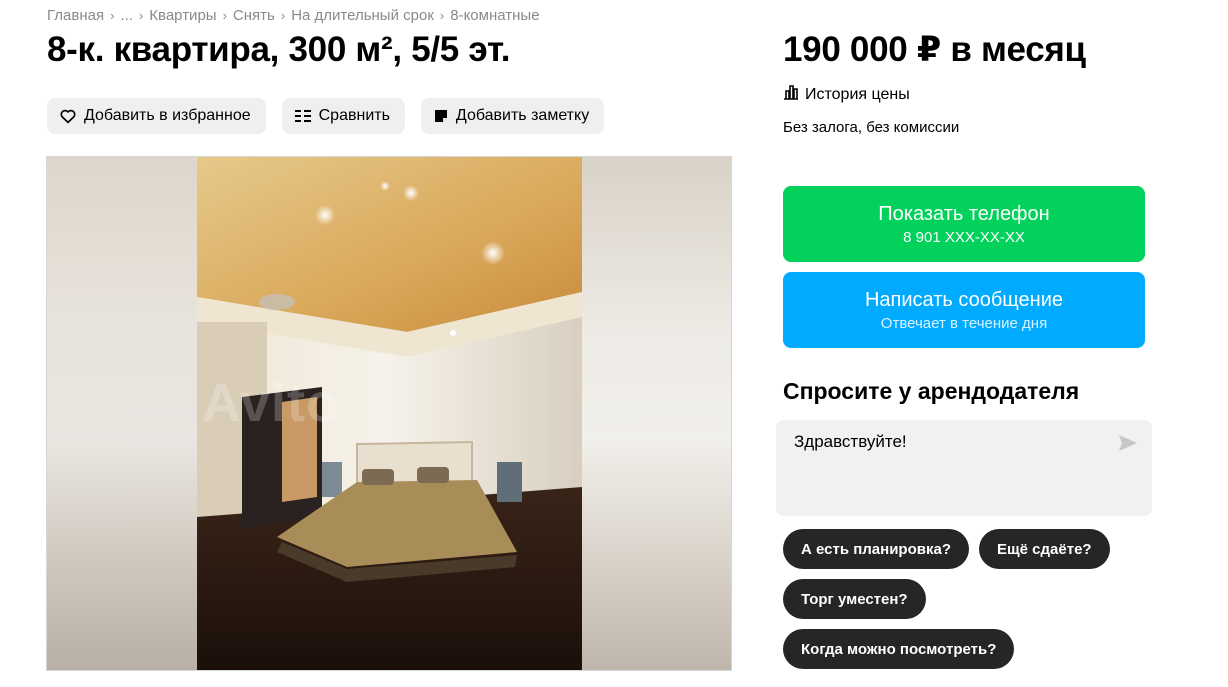  I want to click on gallery-blur-right, so click(656, 413).